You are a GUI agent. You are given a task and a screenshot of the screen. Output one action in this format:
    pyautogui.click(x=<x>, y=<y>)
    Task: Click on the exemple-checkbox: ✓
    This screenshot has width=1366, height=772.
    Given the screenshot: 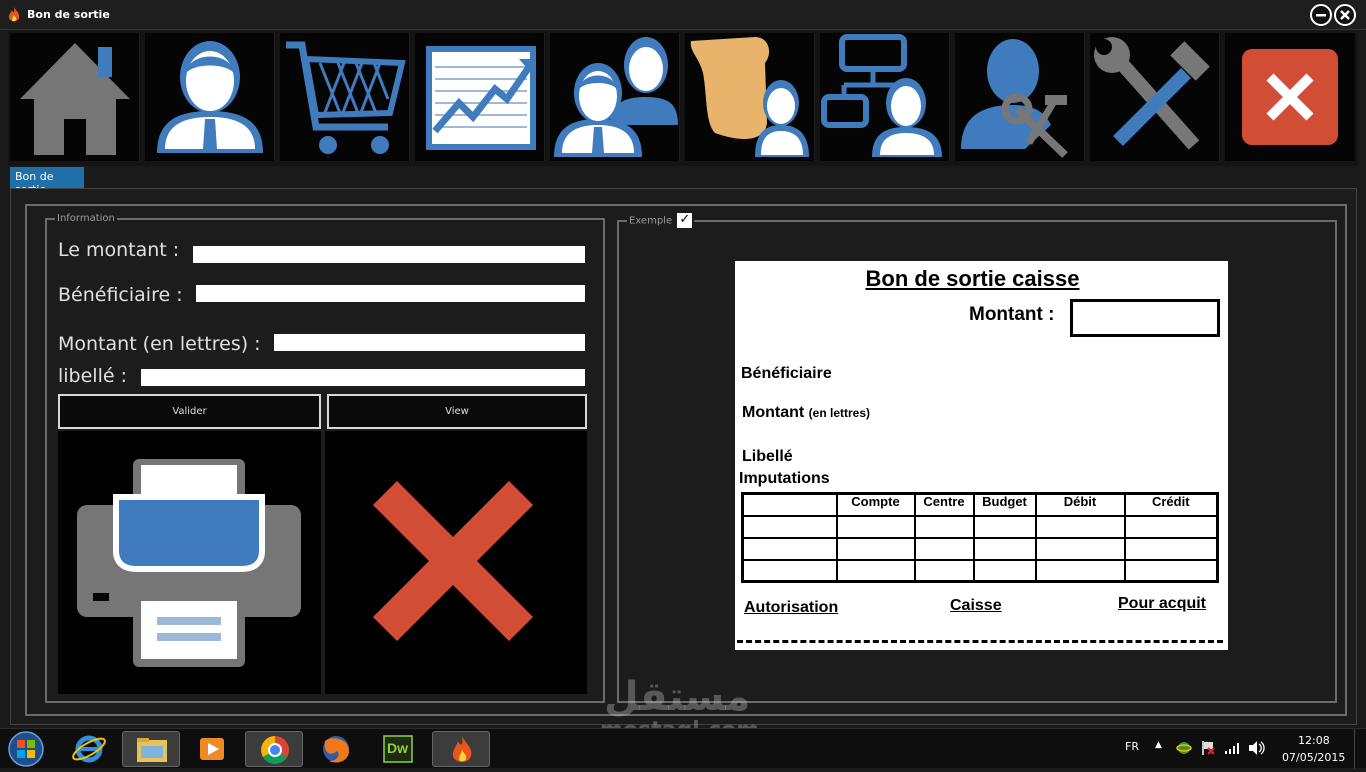 What is the action you would take?
    pyautogui.click(x=685, y=220)
    